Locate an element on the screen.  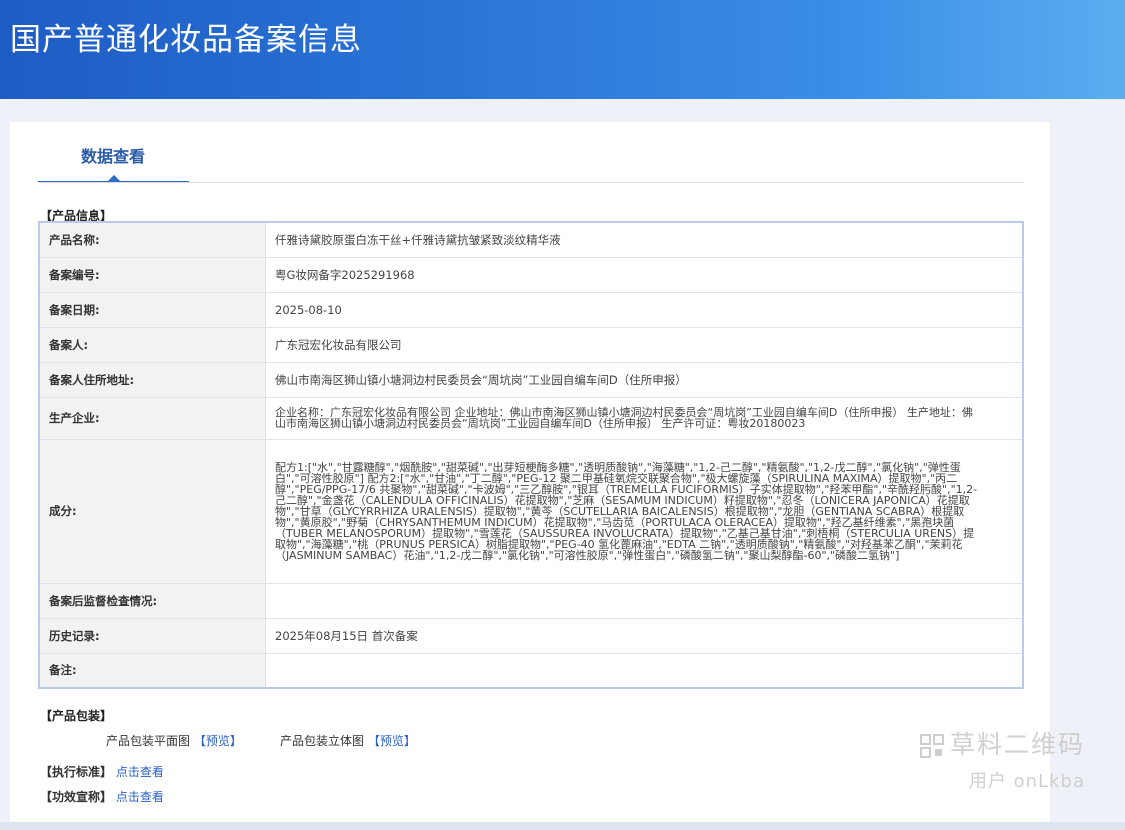
packaging-flat-row: 产品包装平面图 【预览】 is located at coordinates (174, 740).